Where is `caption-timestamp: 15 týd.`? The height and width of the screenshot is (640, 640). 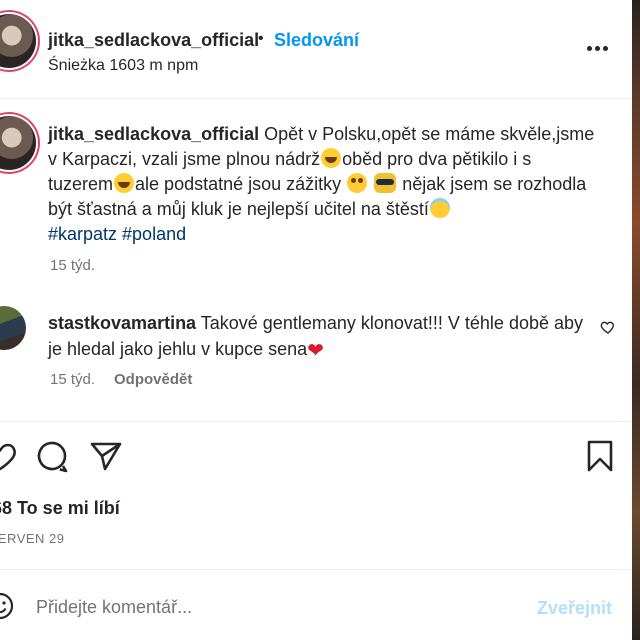
caption-timestamp: 15 týd. is located at coordinates (72, 265).